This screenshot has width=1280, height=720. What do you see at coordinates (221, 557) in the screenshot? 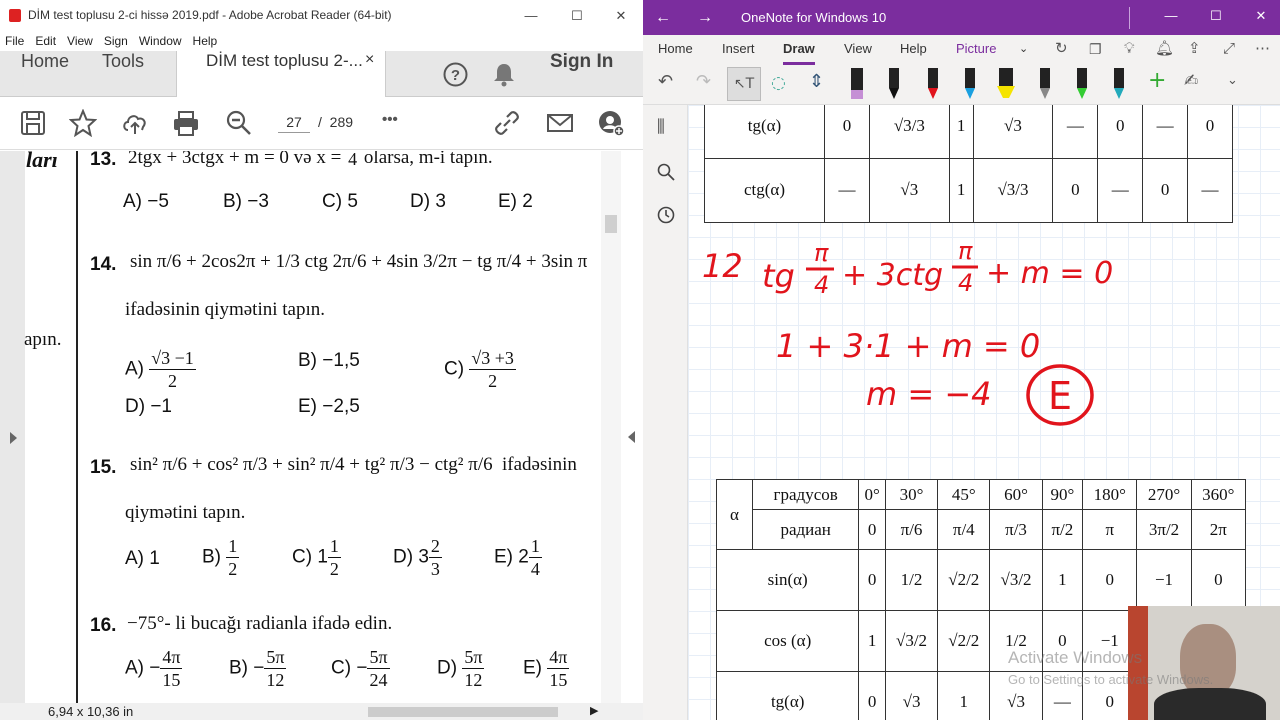
I see `q15-option-b: B) 12` at bounding box center [221, 557].